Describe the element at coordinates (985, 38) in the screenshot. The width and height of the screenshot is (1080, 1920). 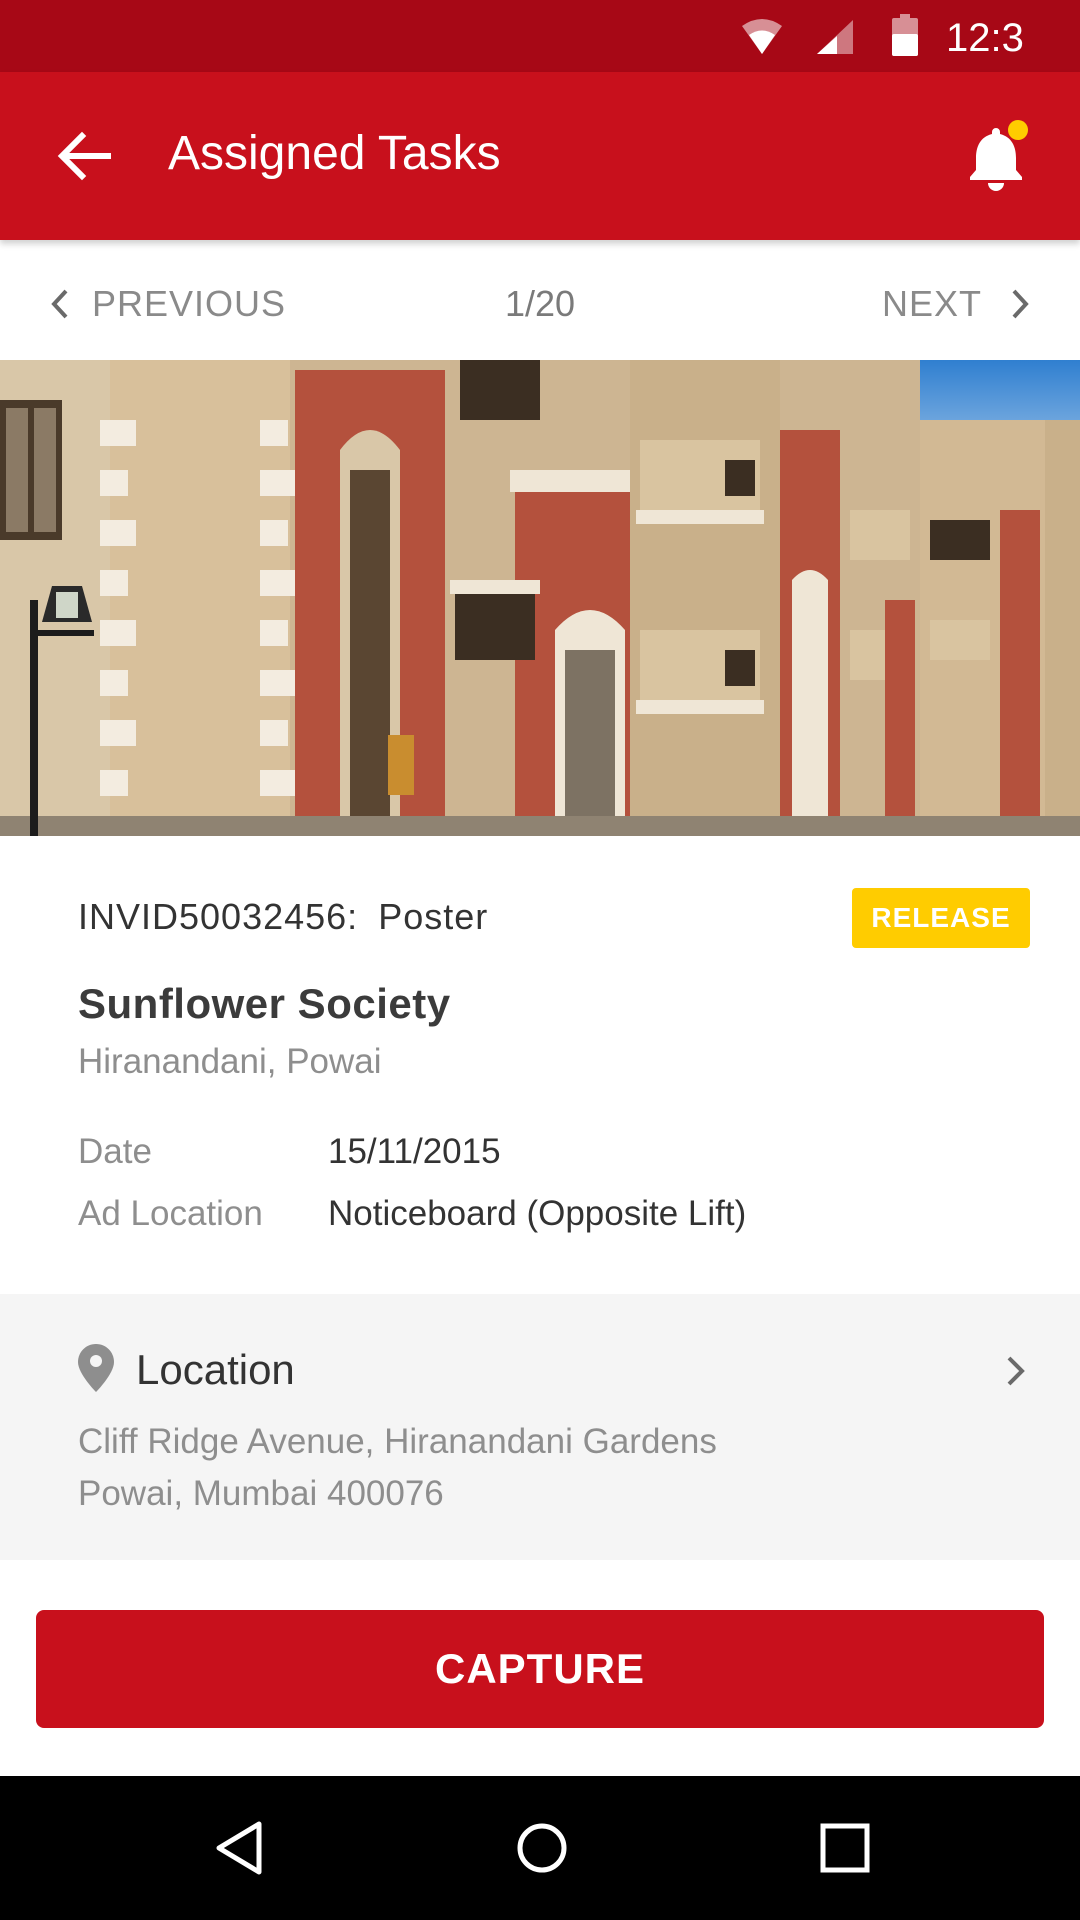
I see `status-time: 12:3` at that location.